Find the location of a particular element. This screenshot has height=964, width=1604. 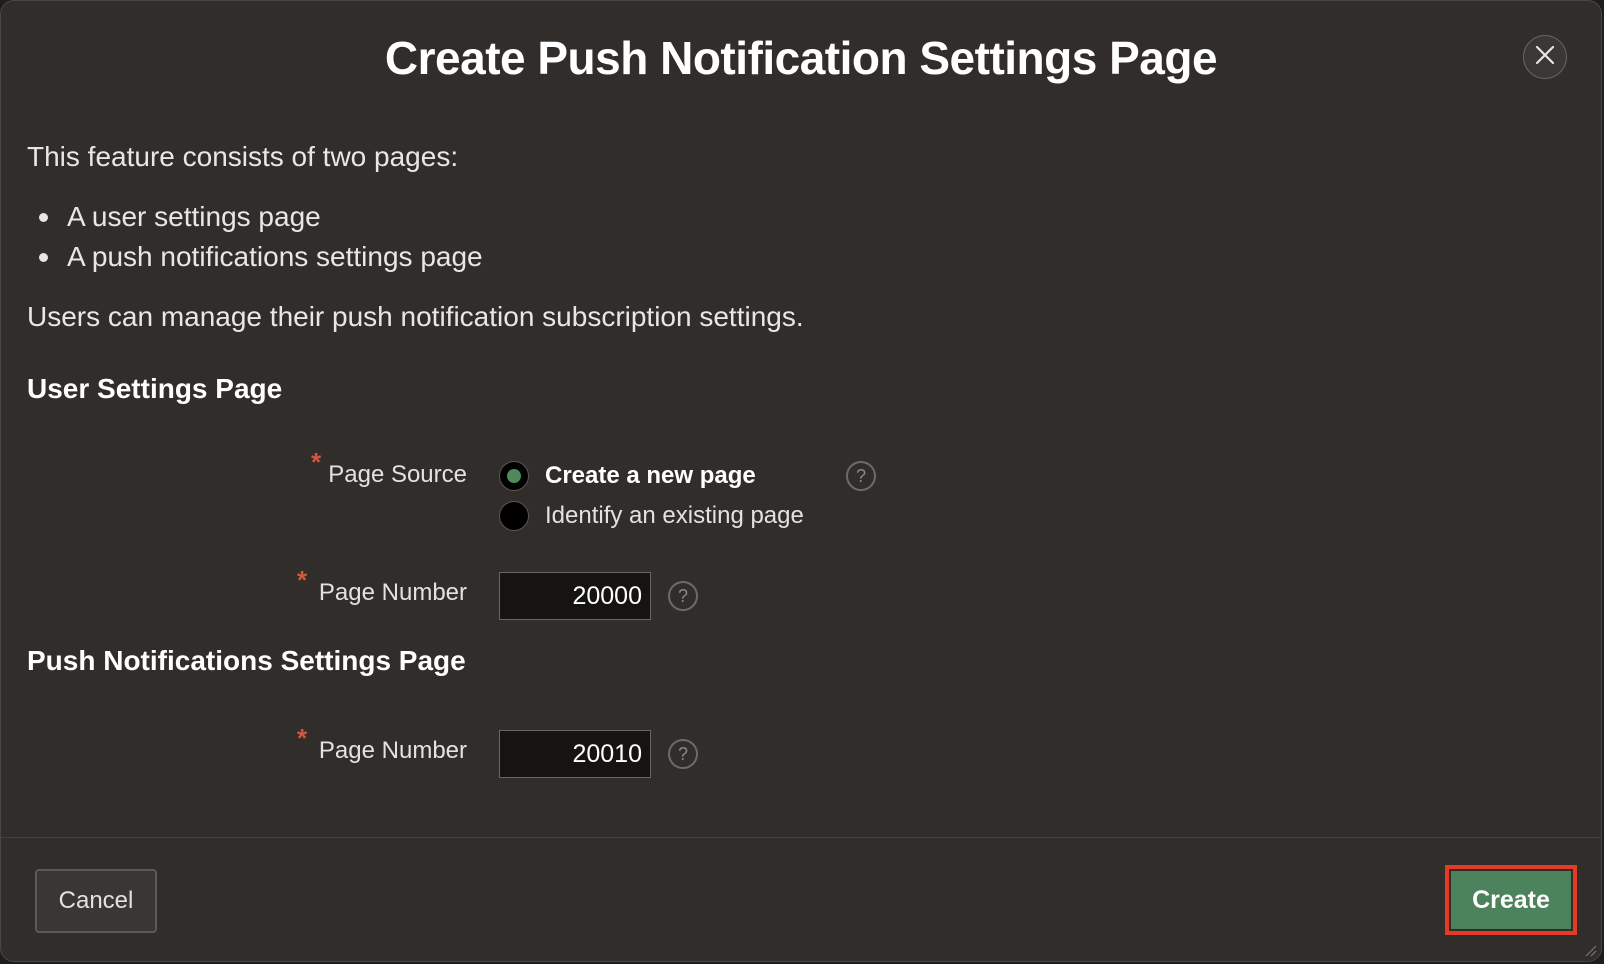

user-settings-heading: User Settings Page is located at coordinates (155, 388).